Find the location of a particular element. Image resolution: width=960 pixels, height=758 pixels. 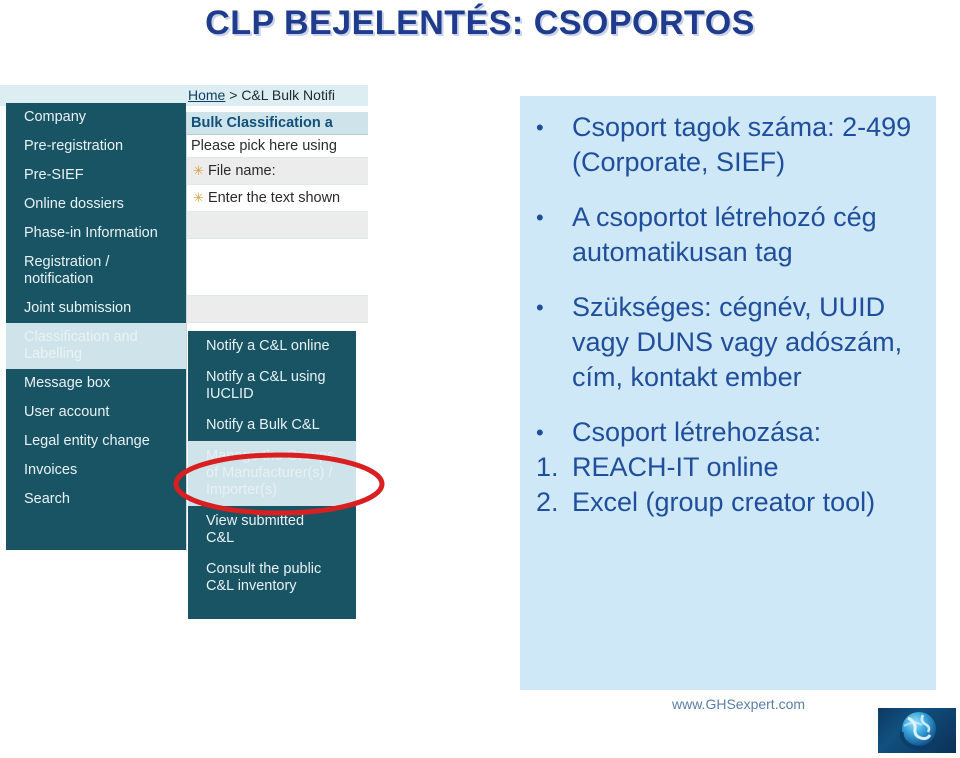

form-label-file-name: File name: is located at coordinates (241, 171).